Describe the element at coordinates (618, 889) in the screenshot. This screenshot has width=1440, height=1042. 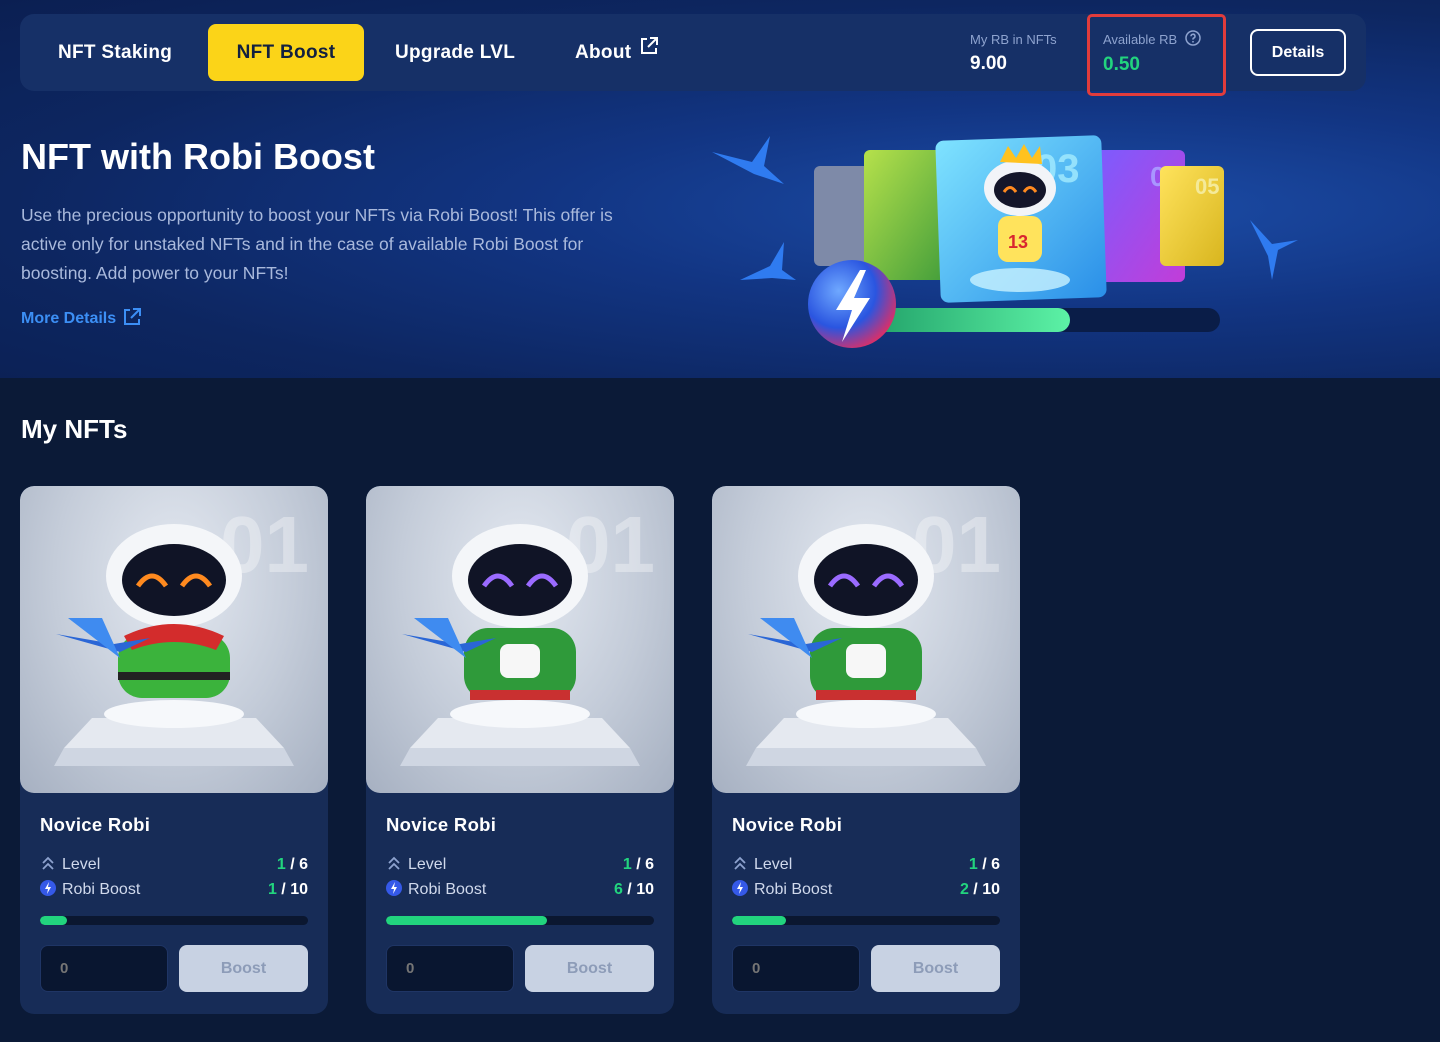
I see `boost-current: 6` at that location.